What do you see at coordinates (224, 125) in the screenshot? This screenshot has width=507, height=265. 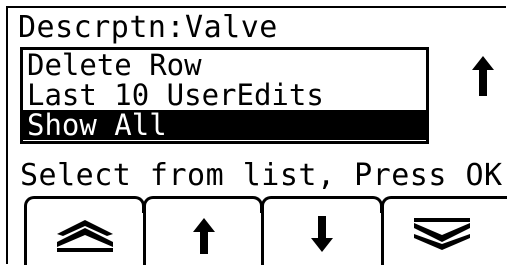 I see `list-item-show-all: Show All` at bounding box center [224, 125].